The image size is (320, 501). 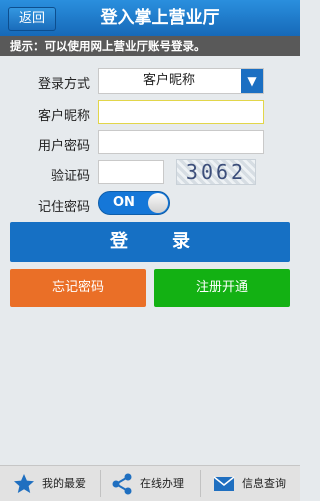 I want to click on tab-info-query-label: 信息查询, so click(x=264, y=483).